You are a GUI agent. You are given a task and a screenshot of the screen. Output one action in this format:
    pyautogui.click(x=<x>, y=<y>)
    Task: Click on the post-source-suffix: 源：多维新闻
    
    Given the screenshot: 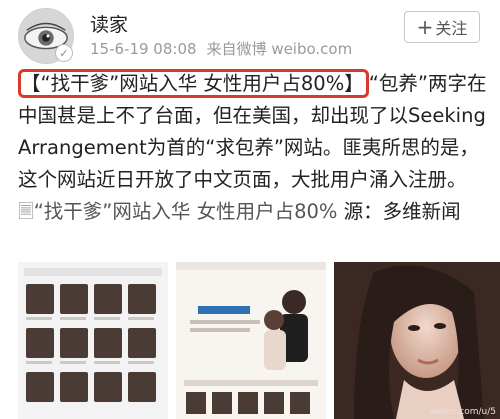 What is the action you would take?
    pyautogui.click(x=402, y=211)
    